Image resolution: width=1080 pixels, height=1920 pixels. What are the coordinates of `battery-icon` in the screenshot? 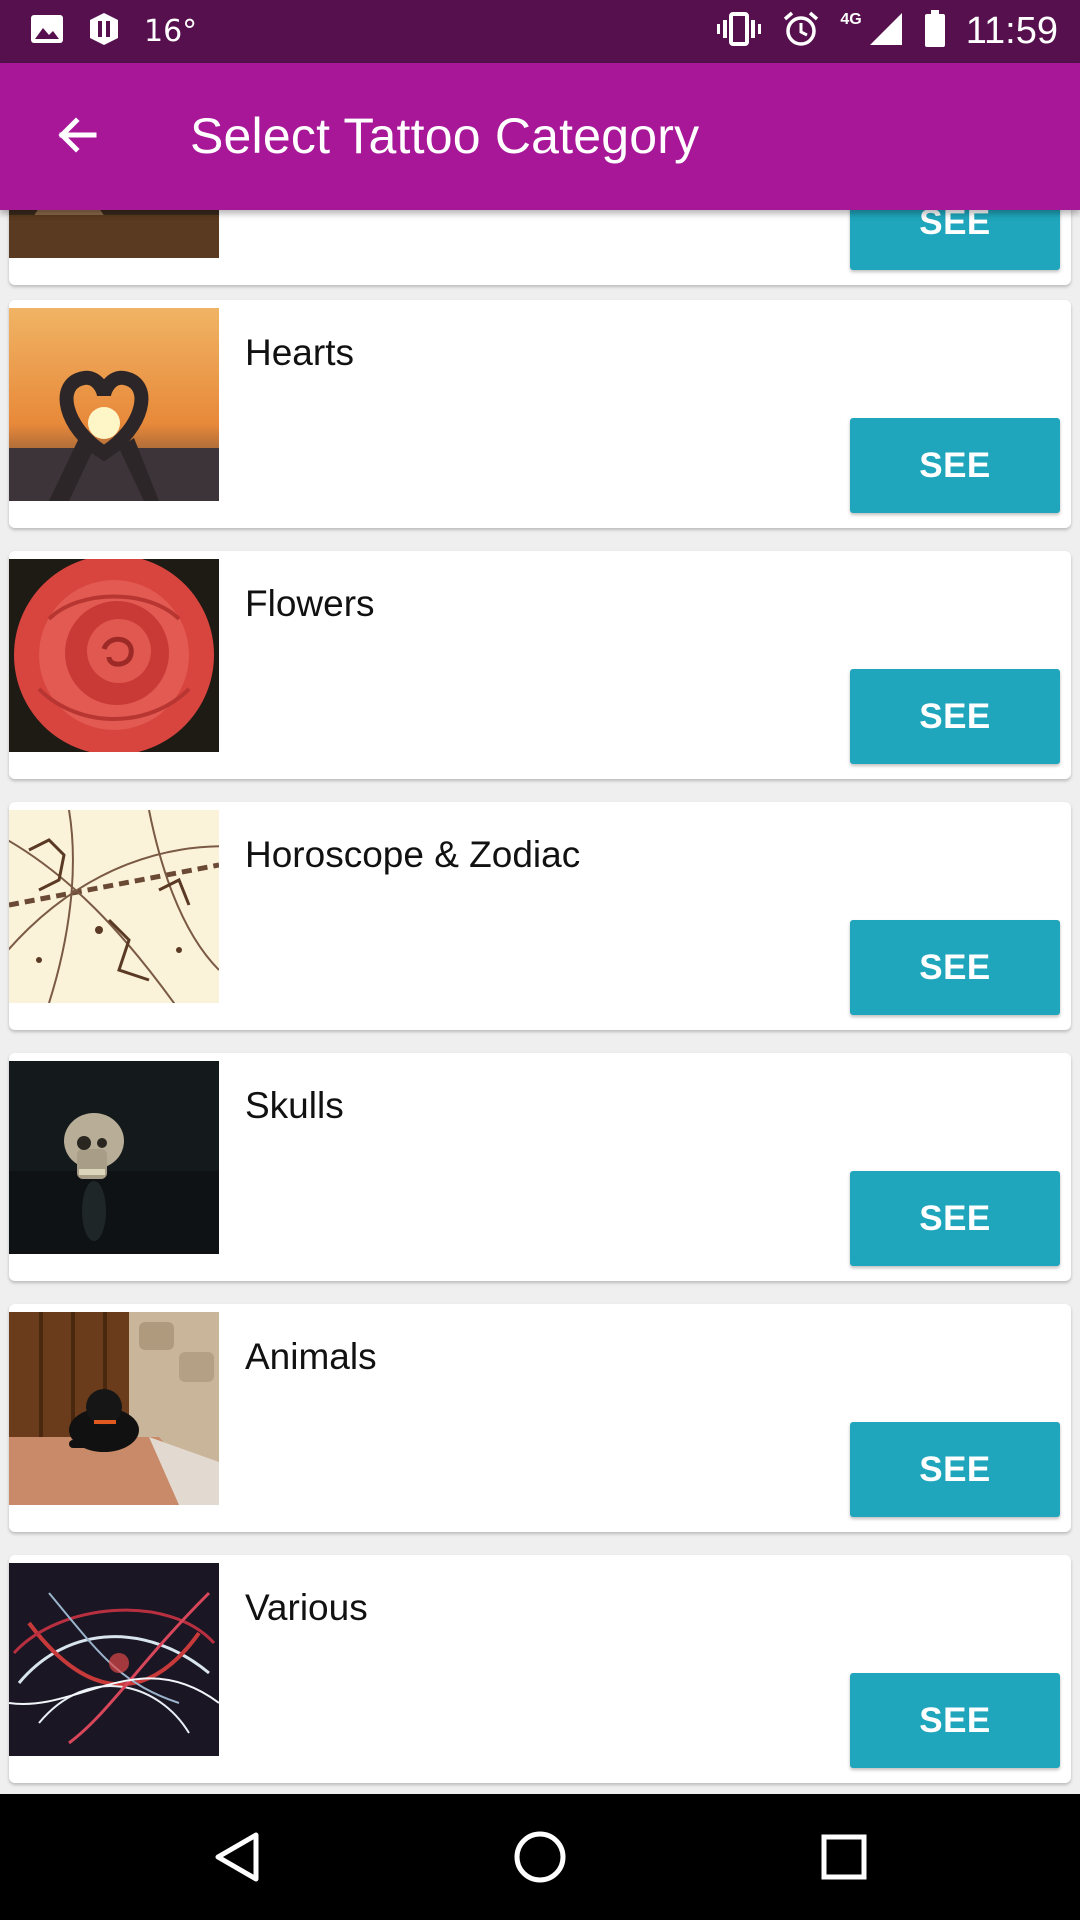 It's located at (935, 31).